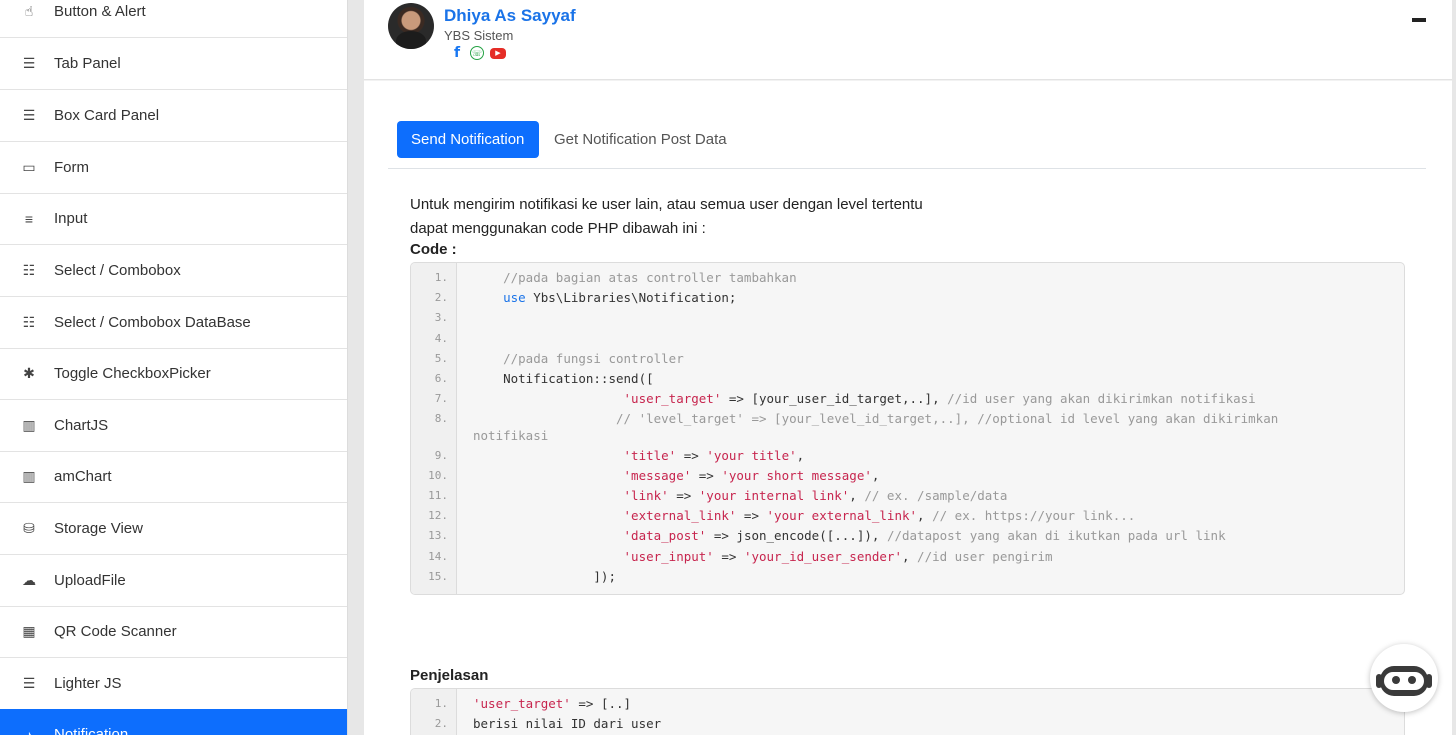  Describe the element at coordinates (29, 631) in the screenshot. I see `qrcode-icon: ▦` at that location.